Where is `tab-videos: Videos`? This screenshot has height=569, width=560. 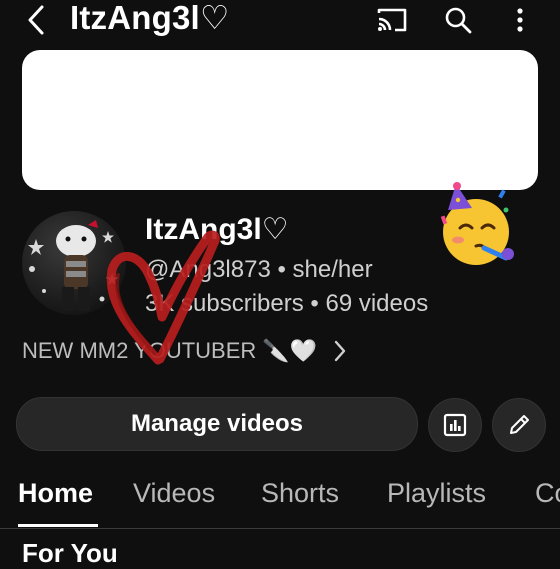
tab-videos: Videos is located at coordinates (174, 493).